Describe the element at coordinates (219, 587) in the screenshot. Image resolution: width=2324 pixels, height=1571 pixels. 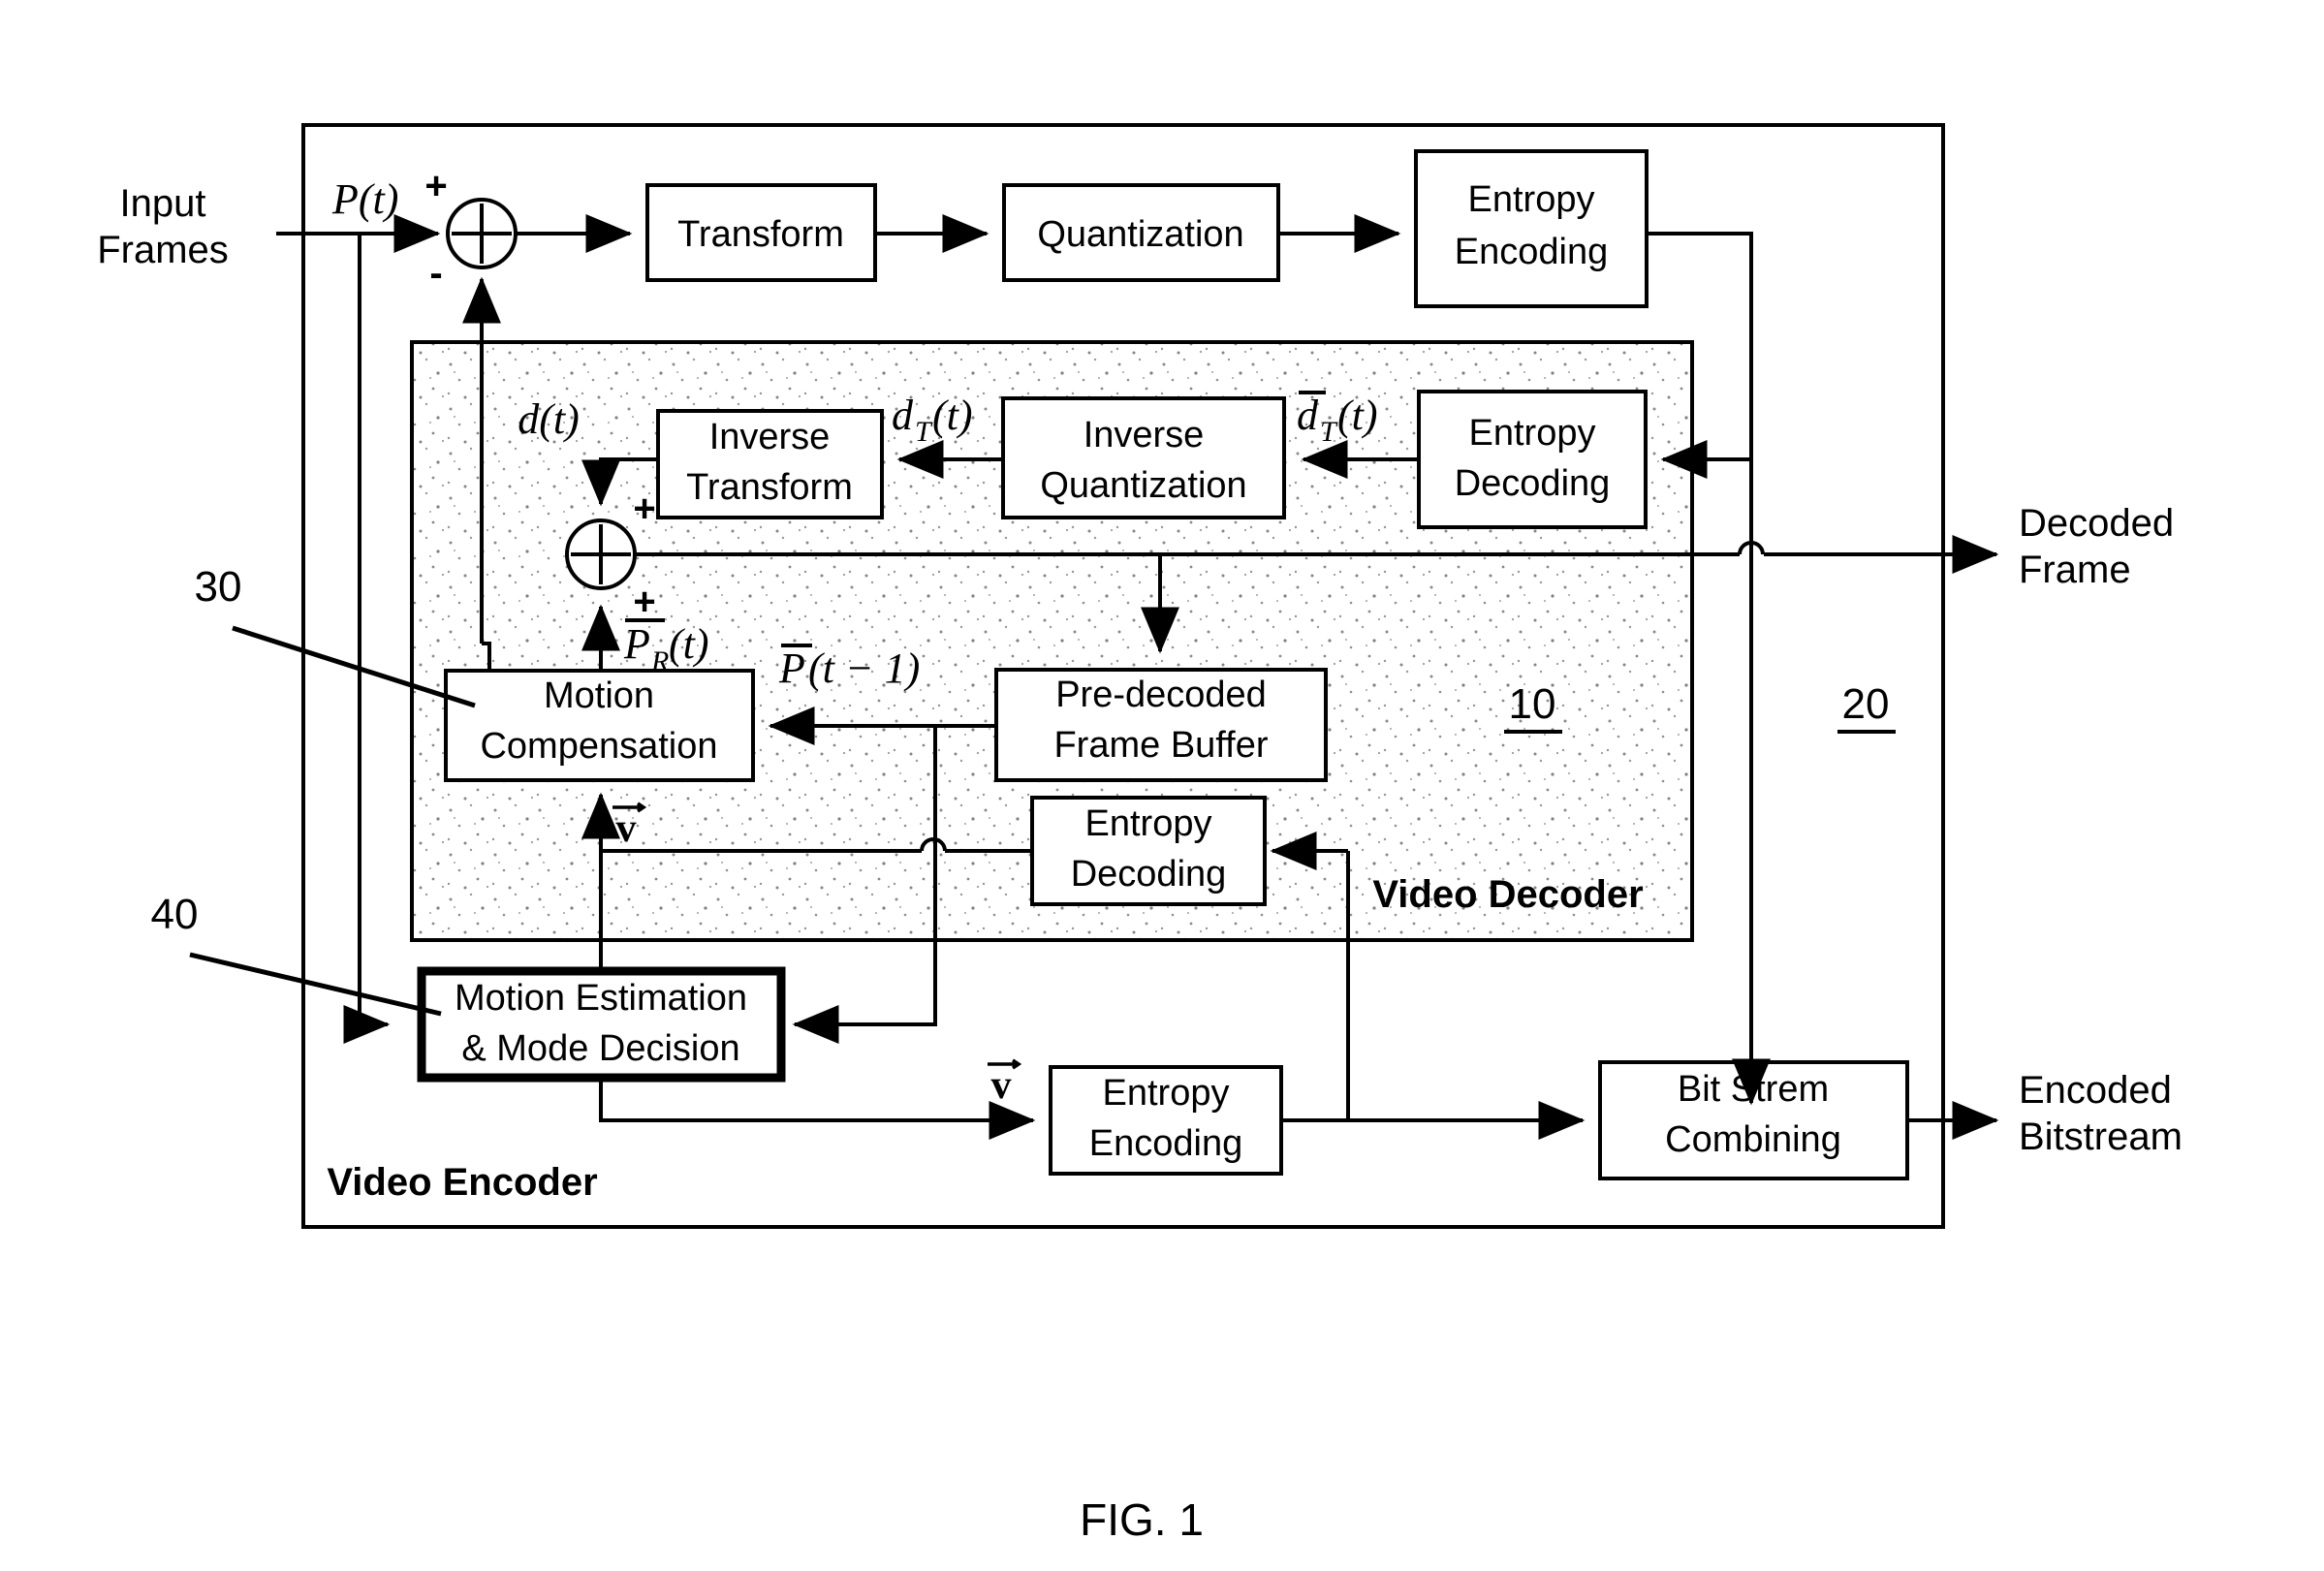
I see `svg-text: 30` at that location.